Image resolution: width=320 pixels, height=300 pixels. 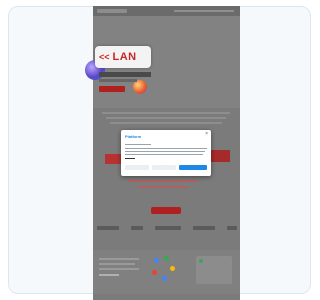 What do you see at coordinates (193, 167) in the screenshot?
I see `accept-cookies-button` at bounding box center [193, 167].